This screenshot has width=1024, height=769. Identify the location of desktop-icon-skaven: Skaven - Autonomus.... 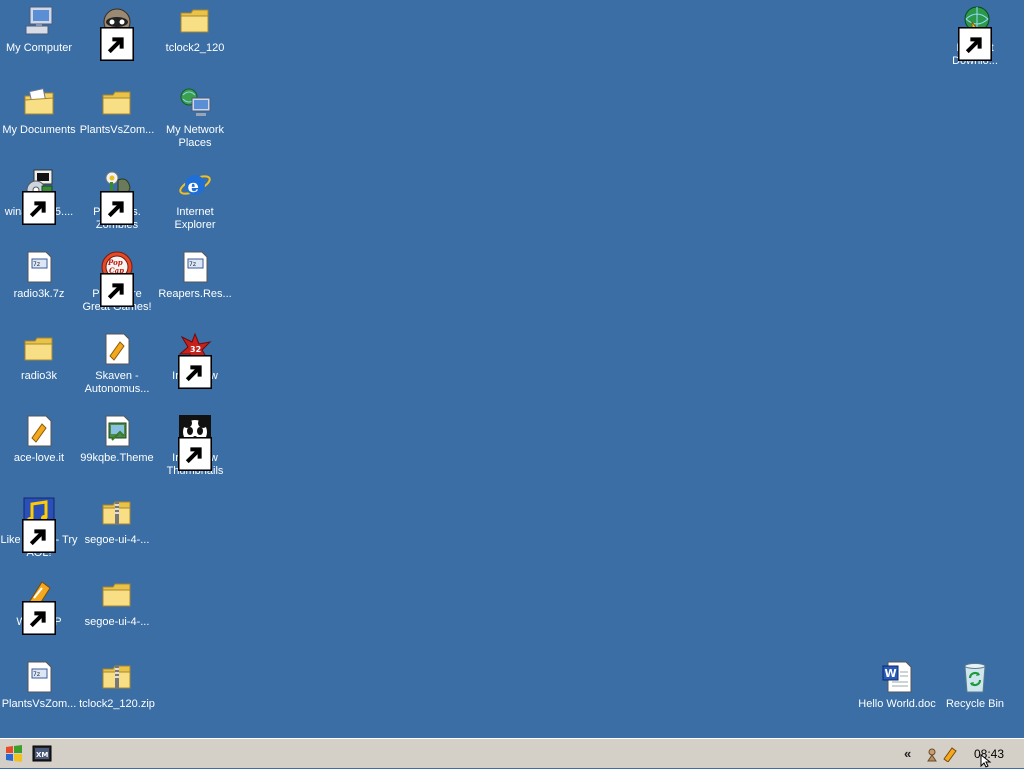
(117, 363).